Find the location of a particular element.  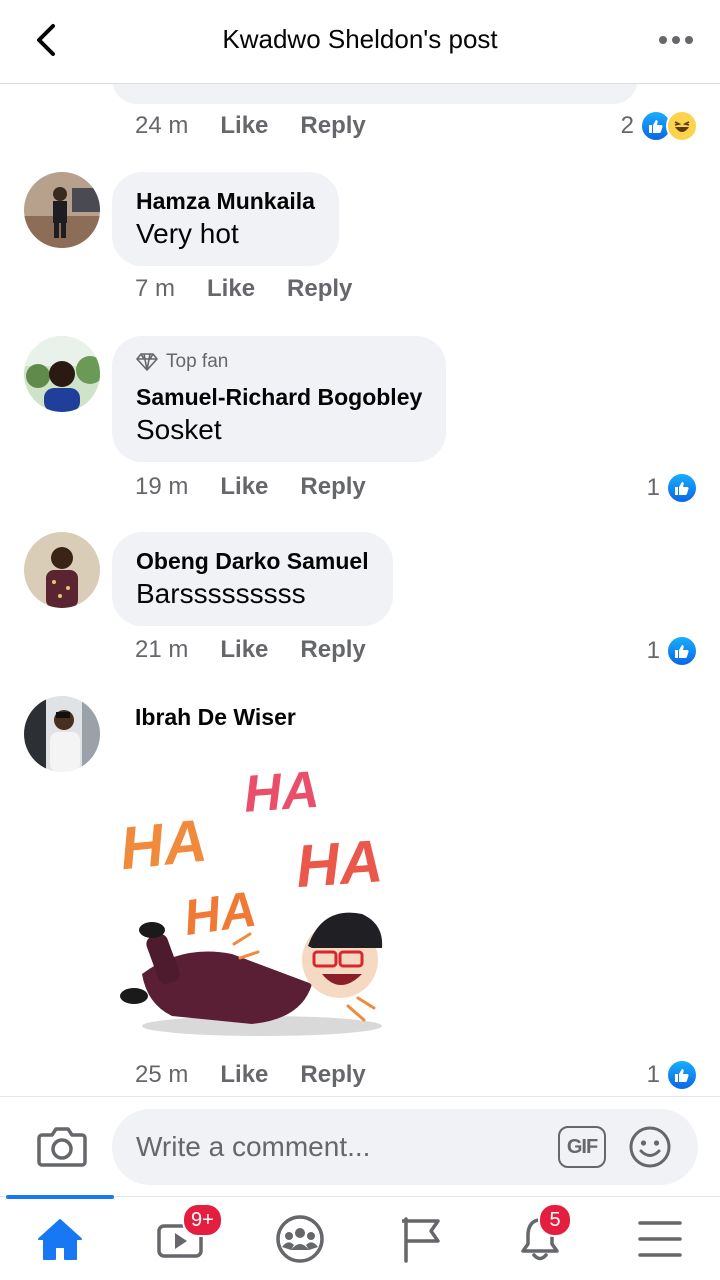

comment-actions: 21 m Like Reply is located at coordinates (250, 650).